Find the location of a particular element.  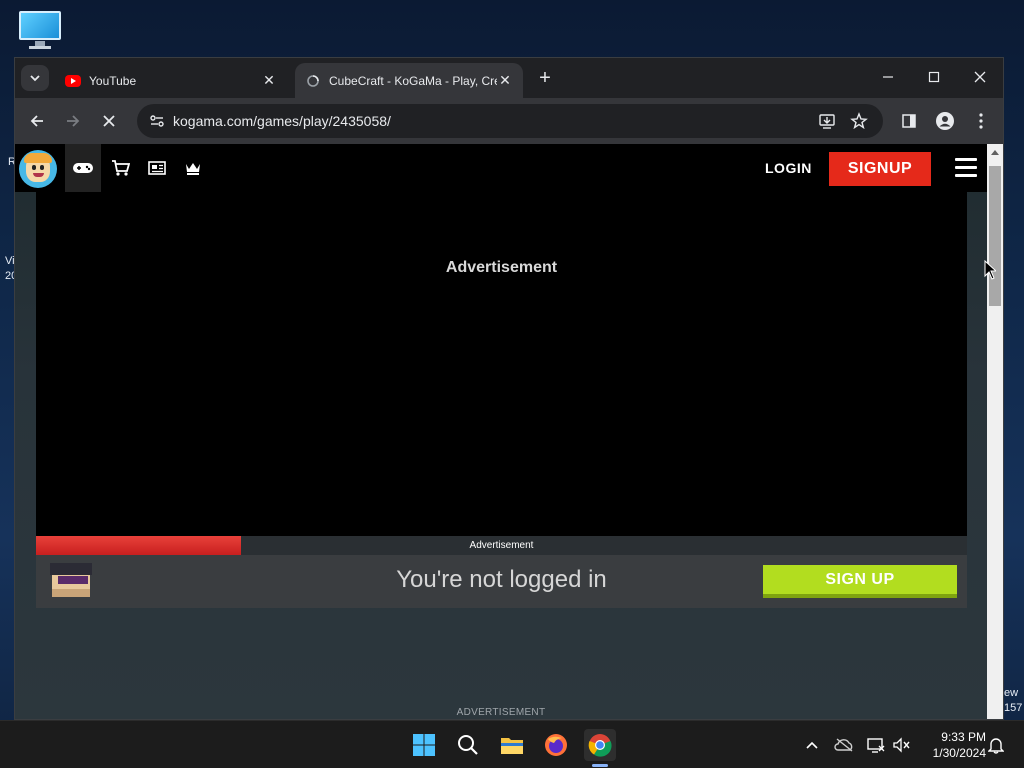

firefox-button is located at coordinates (556, 745).